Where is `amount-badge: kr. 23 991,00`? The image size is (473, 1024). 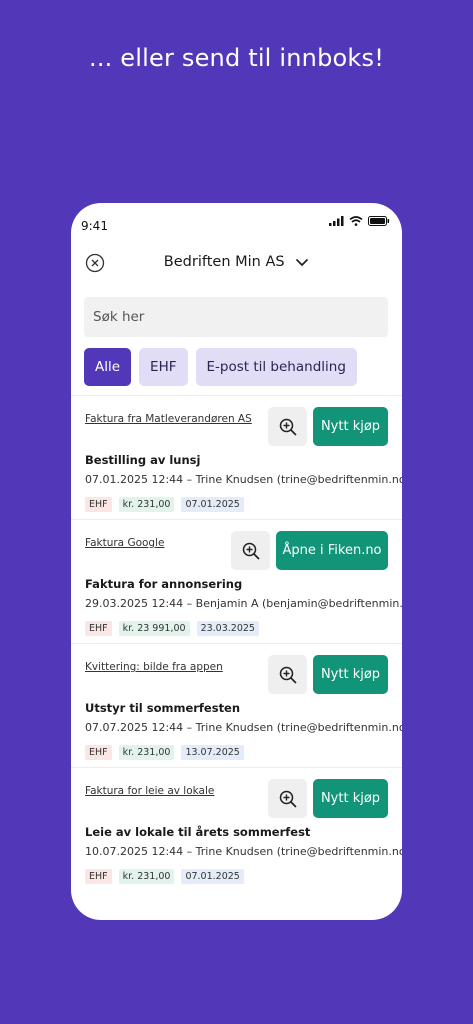 amount-badge: kr. 23 991,00 is located at coordinates (154, 628).